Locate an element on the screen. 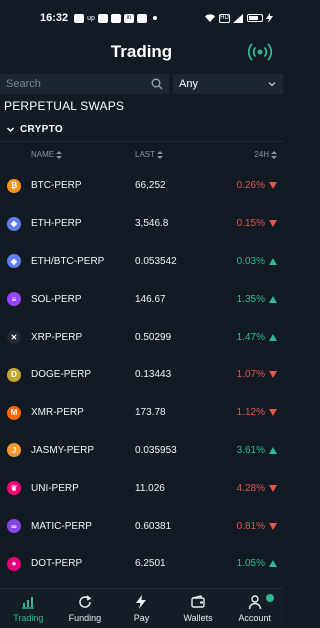  row-name: BTC-PERP is located at coordinates (56, 186).